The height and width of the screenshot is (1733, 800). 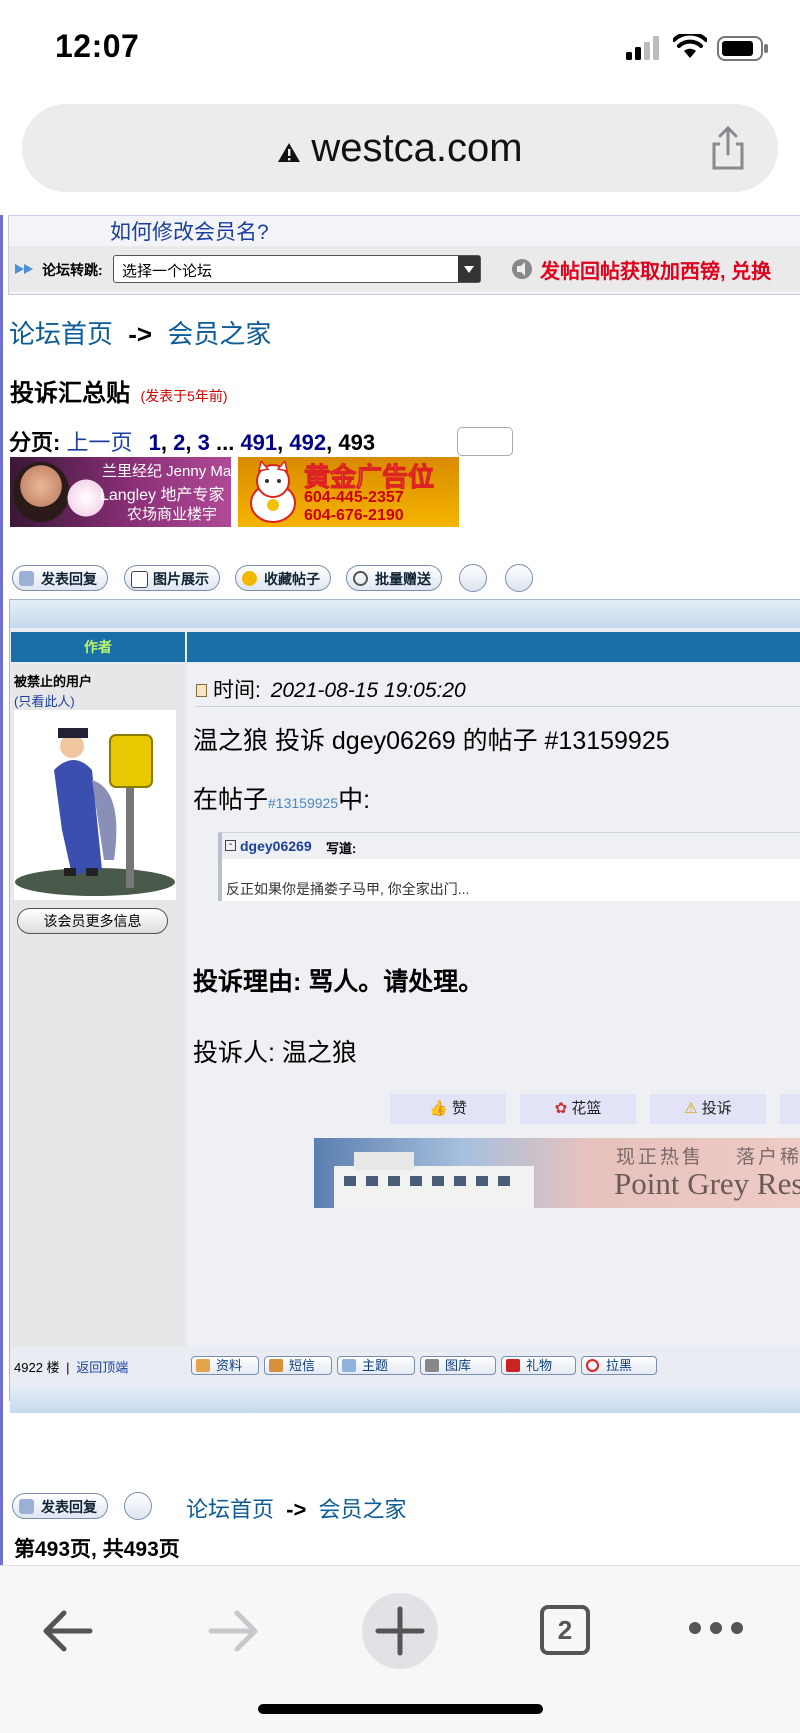 I want to click on breadcrumb: 论坛首页 -> 会员之家, so click(x=140, y=332).